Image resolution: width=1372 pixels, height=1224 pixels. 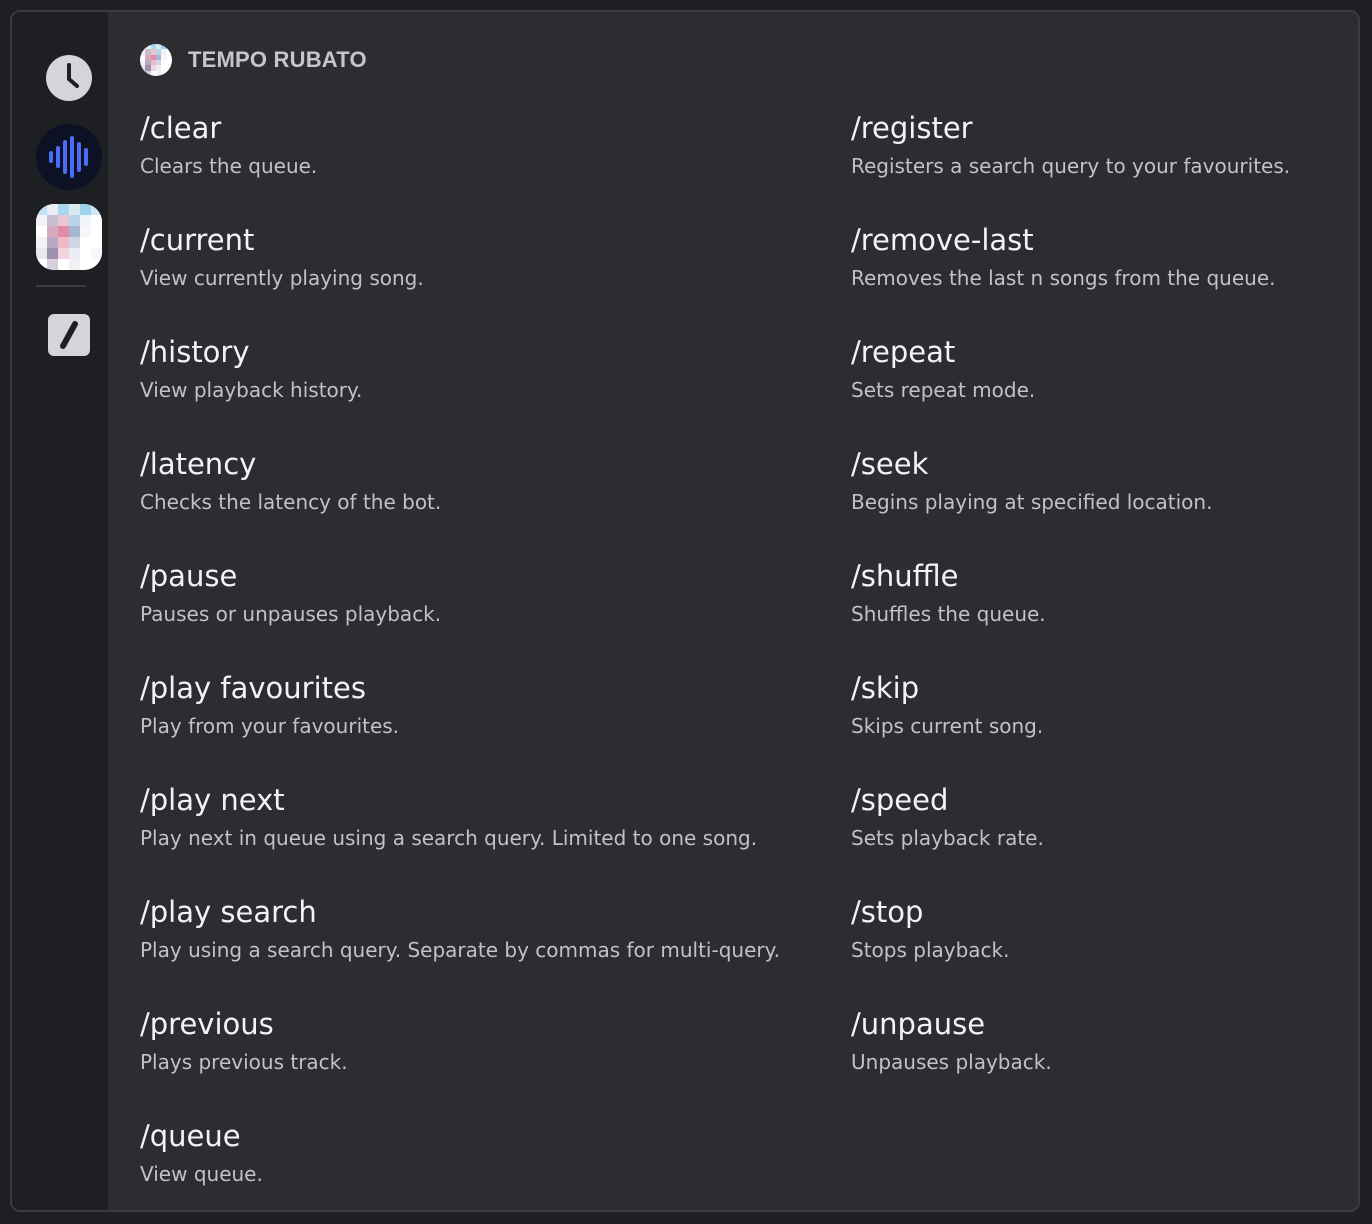 I want to click on recent-button, so click(x=69, y=78).